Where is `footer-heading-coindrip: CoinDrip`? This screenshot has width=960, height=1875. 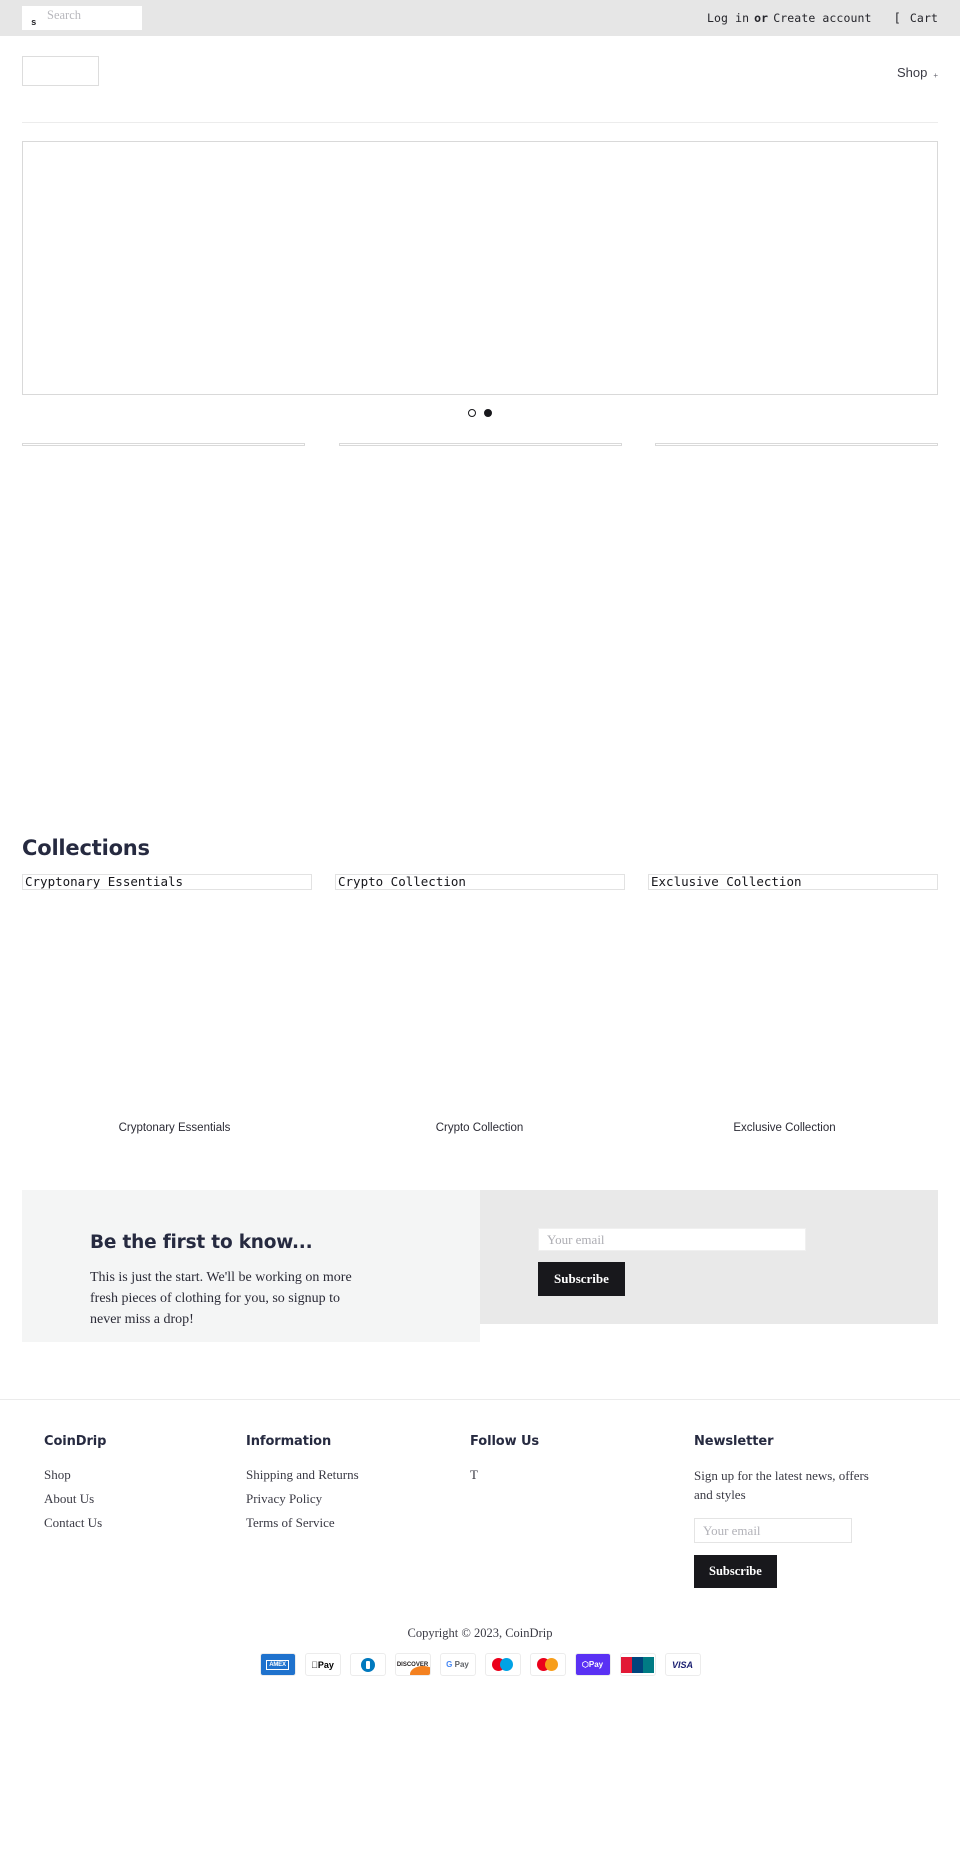
footer-heading-coindrip: CoinDrip is located at coordinates (75, 1441).